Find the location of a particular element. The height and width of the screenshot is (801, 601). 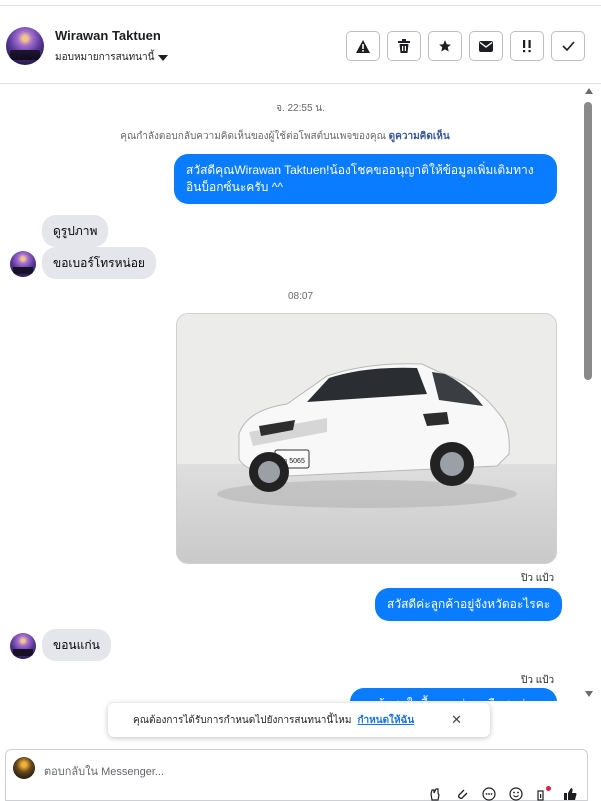

emoji-icon is located at coordinates (516, 794).